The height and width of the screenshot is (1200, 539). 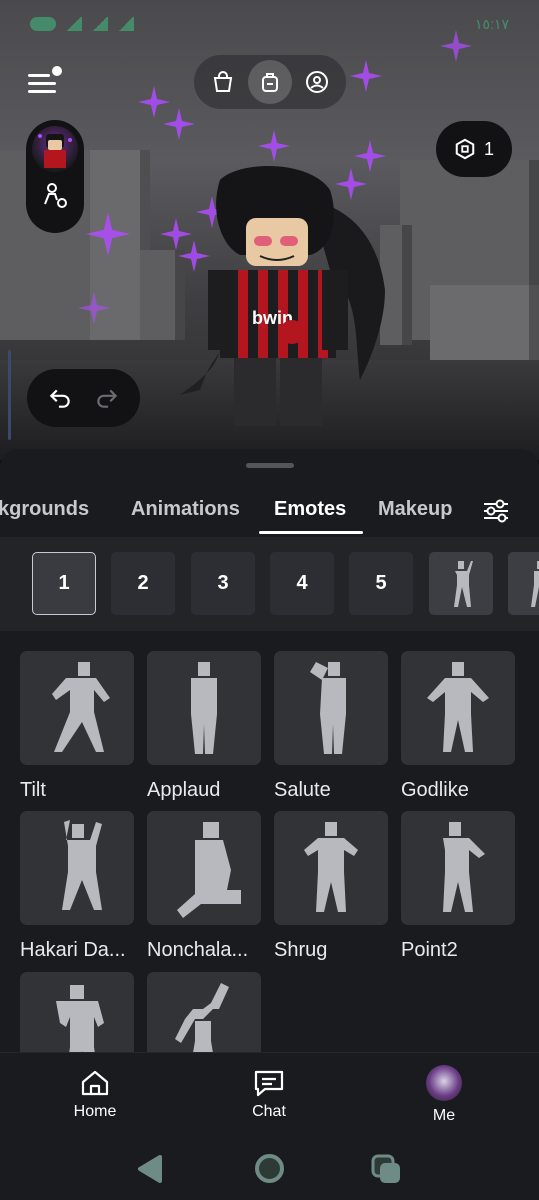 What do you see at coordinates (143, 583) in the screenshot?
I see `emote-slot-2: 2` at bounding box center [143, 583].